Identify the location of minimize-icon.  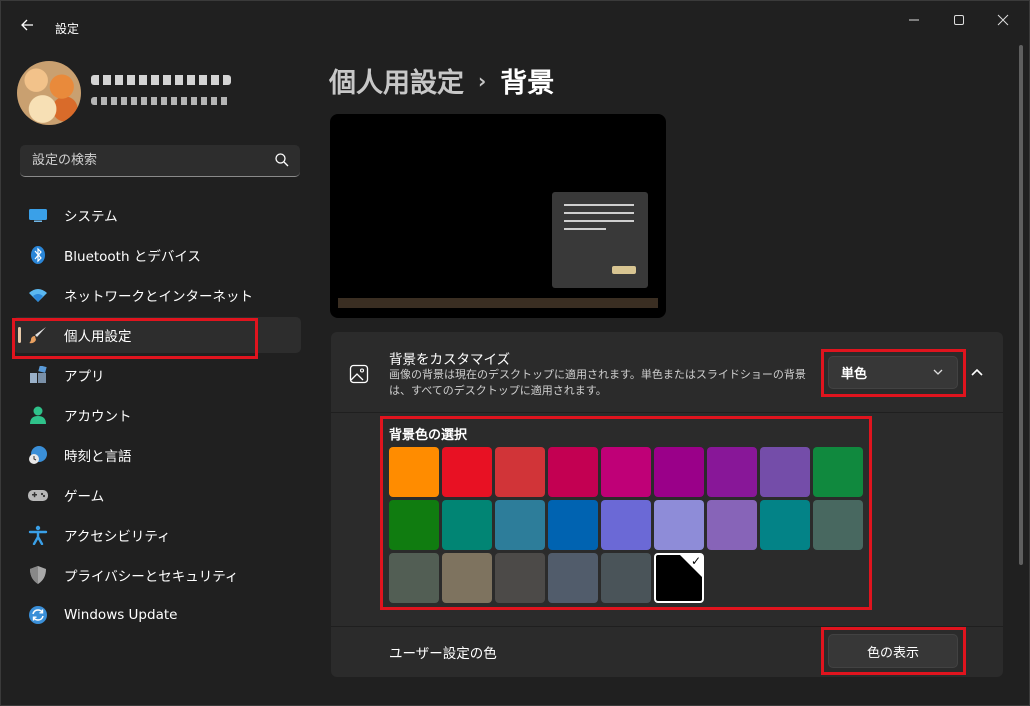
(914, 20).